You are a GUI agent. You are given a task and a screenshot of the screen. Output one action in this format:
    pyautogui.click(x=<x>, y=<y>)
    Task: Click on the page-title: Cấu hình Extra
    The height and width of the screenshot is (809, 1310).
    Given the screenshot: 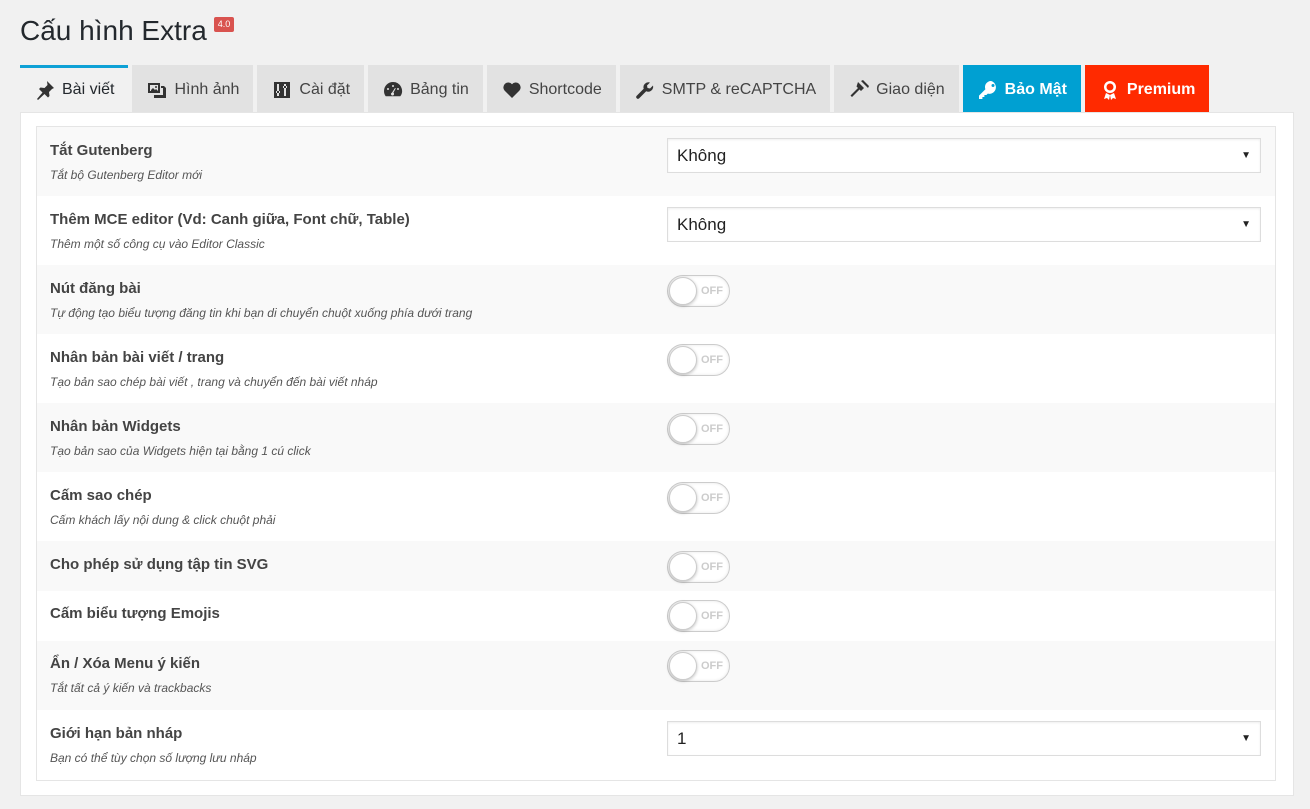 What is the action you would take?
    pyautogui.click(x=113, y=30)
    